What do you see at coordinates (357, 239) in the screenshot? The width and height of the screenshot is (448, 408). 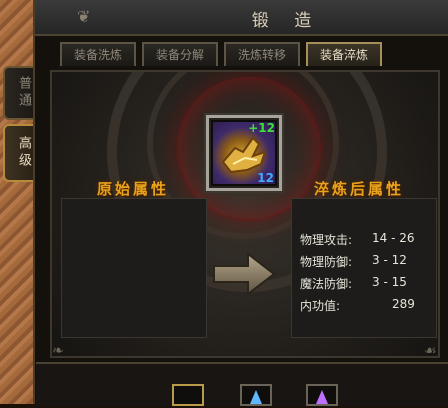 I see `stat-row: 物理攻击: 14 - 26` at bounding box center [357, 239].